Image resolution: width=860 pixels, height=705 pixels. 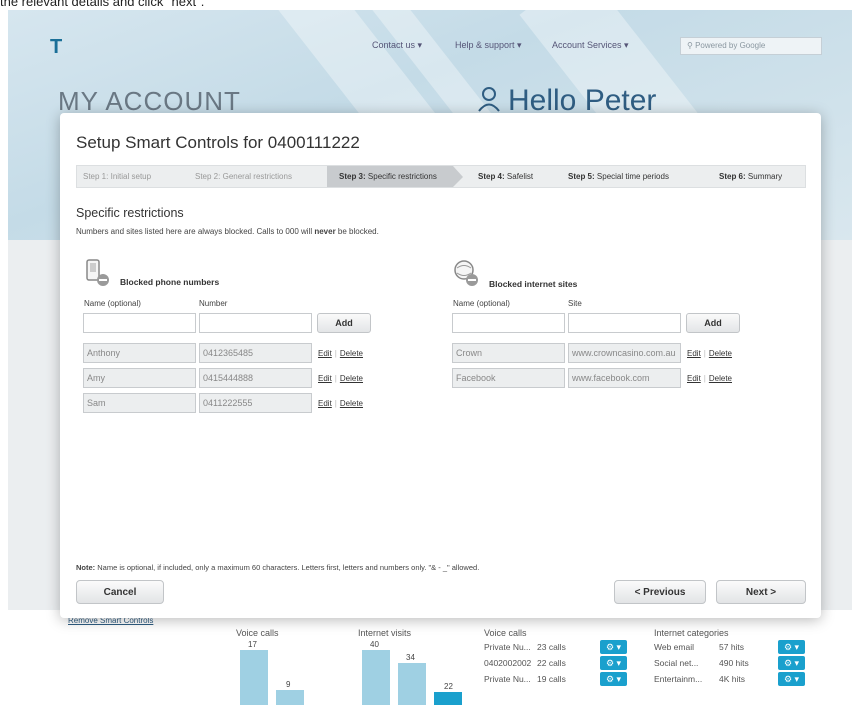 What do you see at coordinates (410, 657) in the screenshot?
I see `internet-bar-value: 34` at bounding box center [410, 657].